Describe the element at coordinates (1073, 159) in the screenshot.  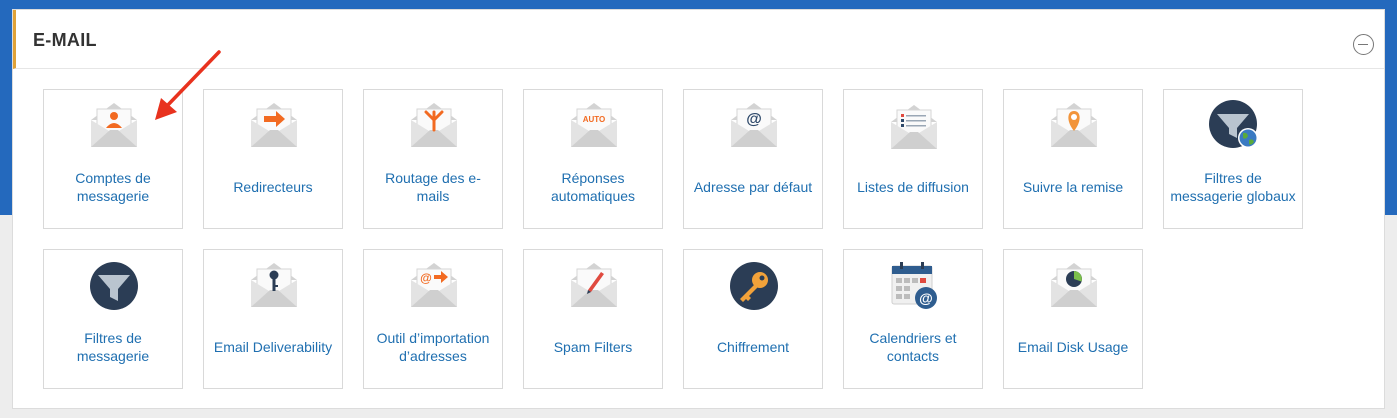
I see `tile-track-delivery: Suivre la remise` at that location.